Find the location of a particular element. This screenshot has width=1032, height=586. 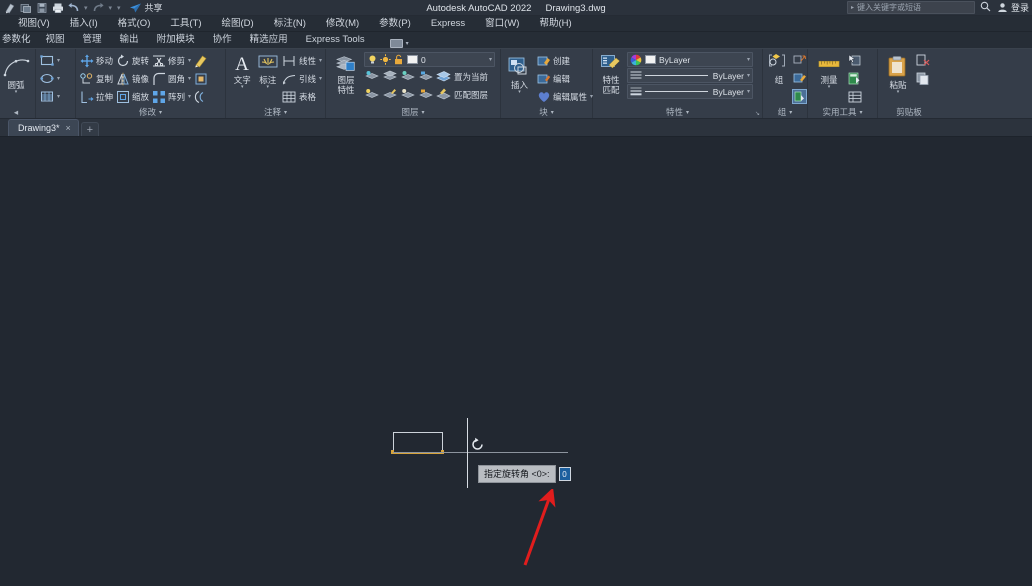

hatch-dropdown-icon: ▾ is located at coordinates (58, 96).